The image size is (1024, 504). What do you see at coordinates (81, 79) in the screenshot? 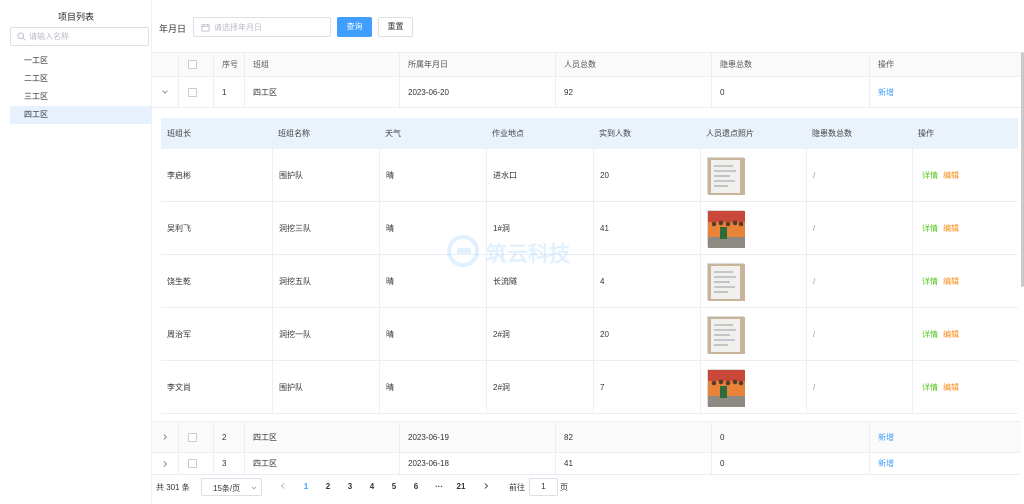
I see `sidebar-item-zone-2: 二工区` at bounding box center [81, 79].